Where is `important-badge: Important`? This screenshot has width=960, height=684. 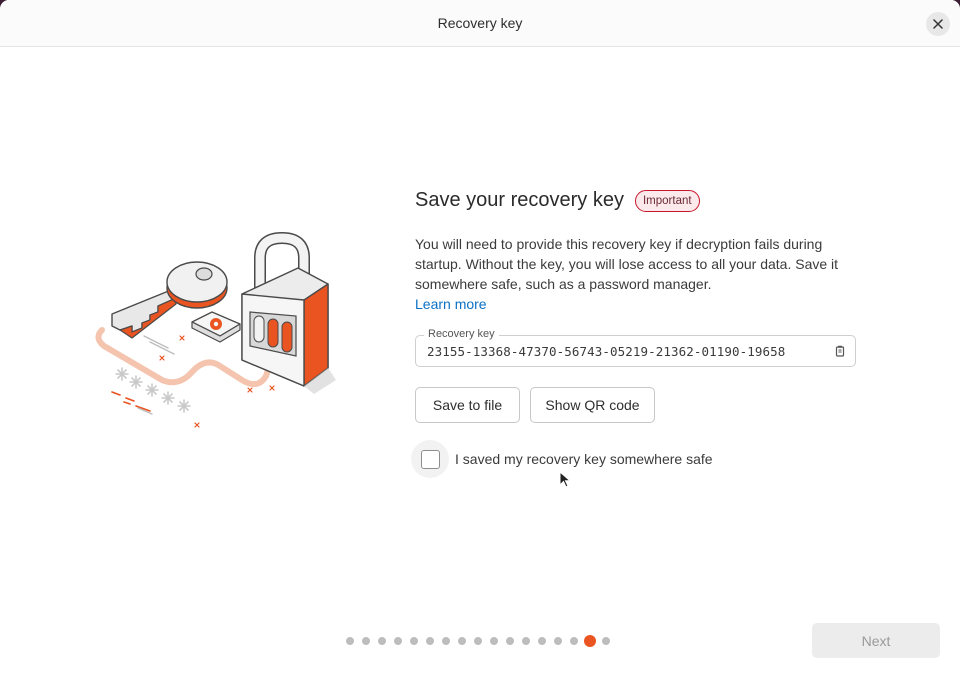
important-badge: Important is located at coordinates (667, 200).